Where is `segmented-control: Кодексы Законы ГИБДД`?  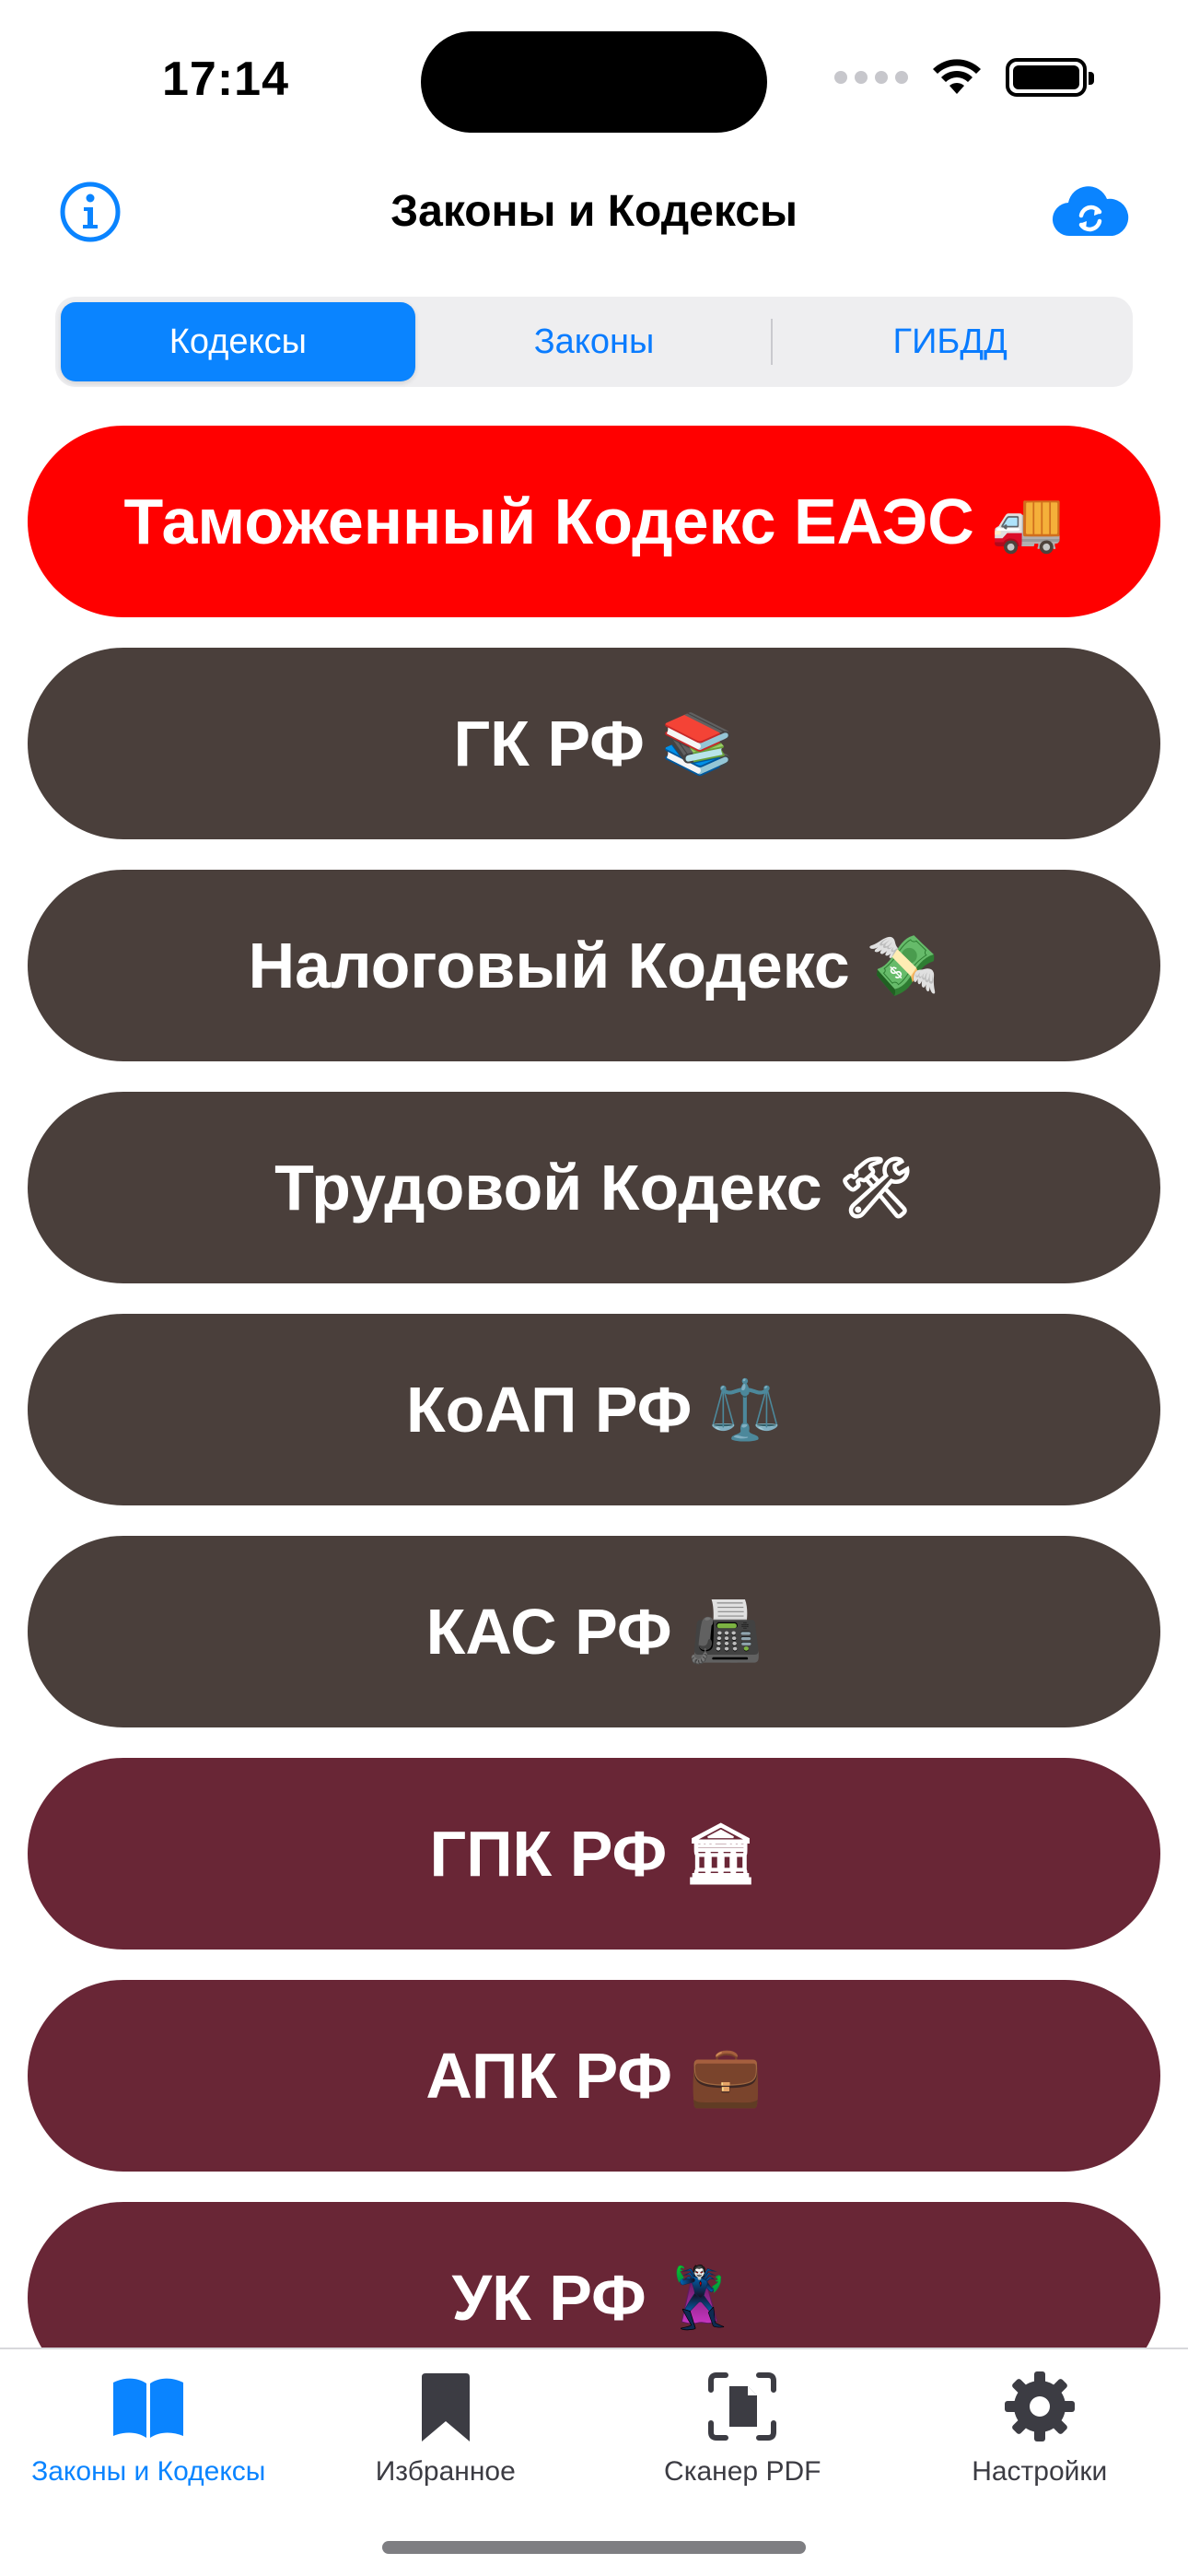 segmented-control: Кодексы Законы ГИБДД is located at coordinates (594, 342).